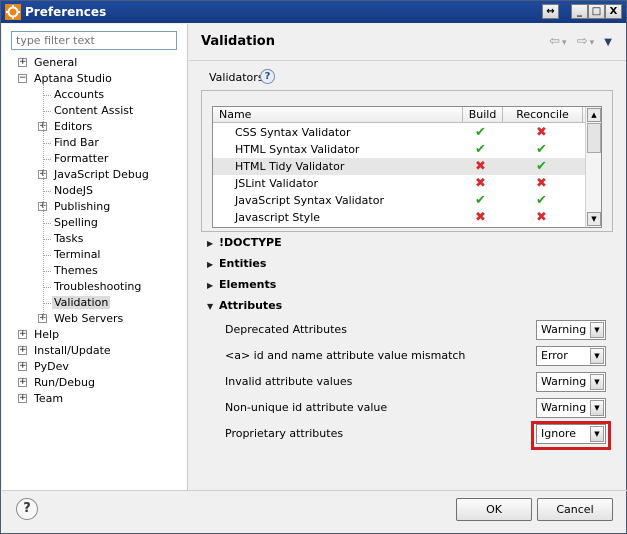  I want to click on tree-item: Themes, so click(76, 271).